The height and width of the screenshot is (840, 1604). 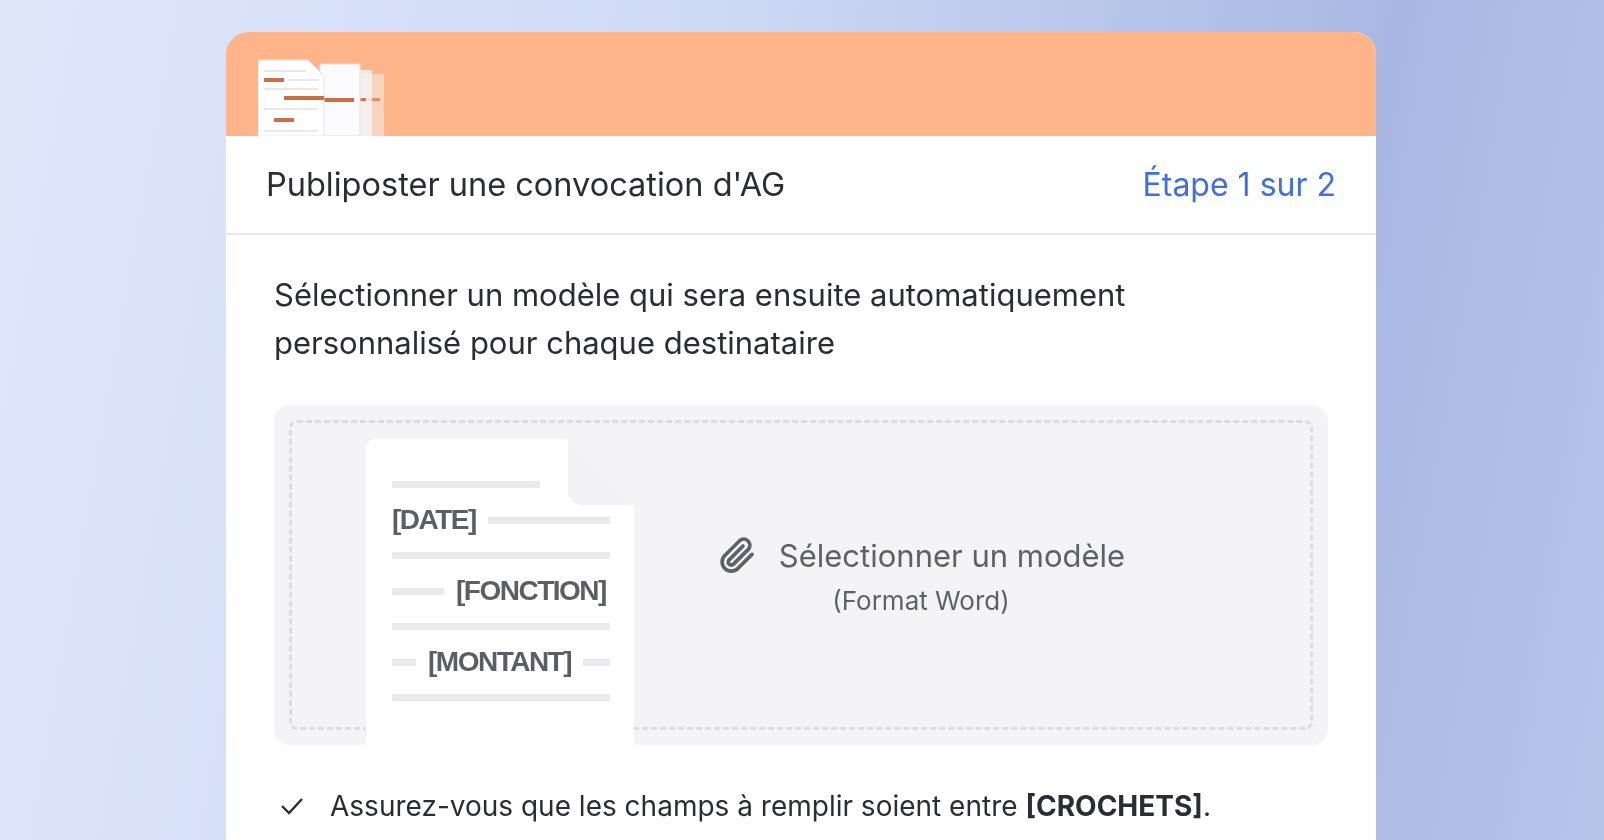 I want to click on dialog-title: Publiposter une convocation d'AG, so click(x=526, y=184).